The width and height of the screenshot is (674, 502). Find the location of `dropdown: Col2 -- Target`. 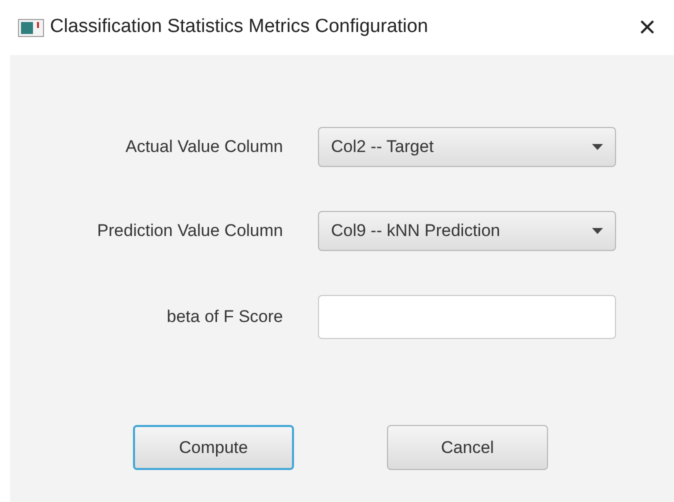

dropdown: Col2 -- Target is located at coordinates (467, 147).